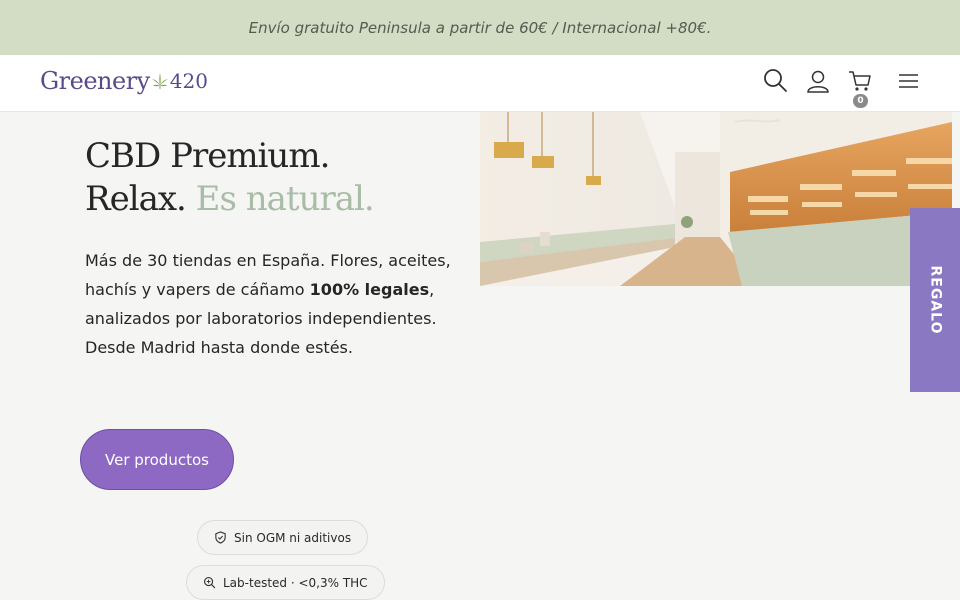 This screenshot has height=600, width=960. What do you see at coordinates (136, 199) in the screenshot?
I see `hero-title-start: Relax.` at bounding box center [136, 199].